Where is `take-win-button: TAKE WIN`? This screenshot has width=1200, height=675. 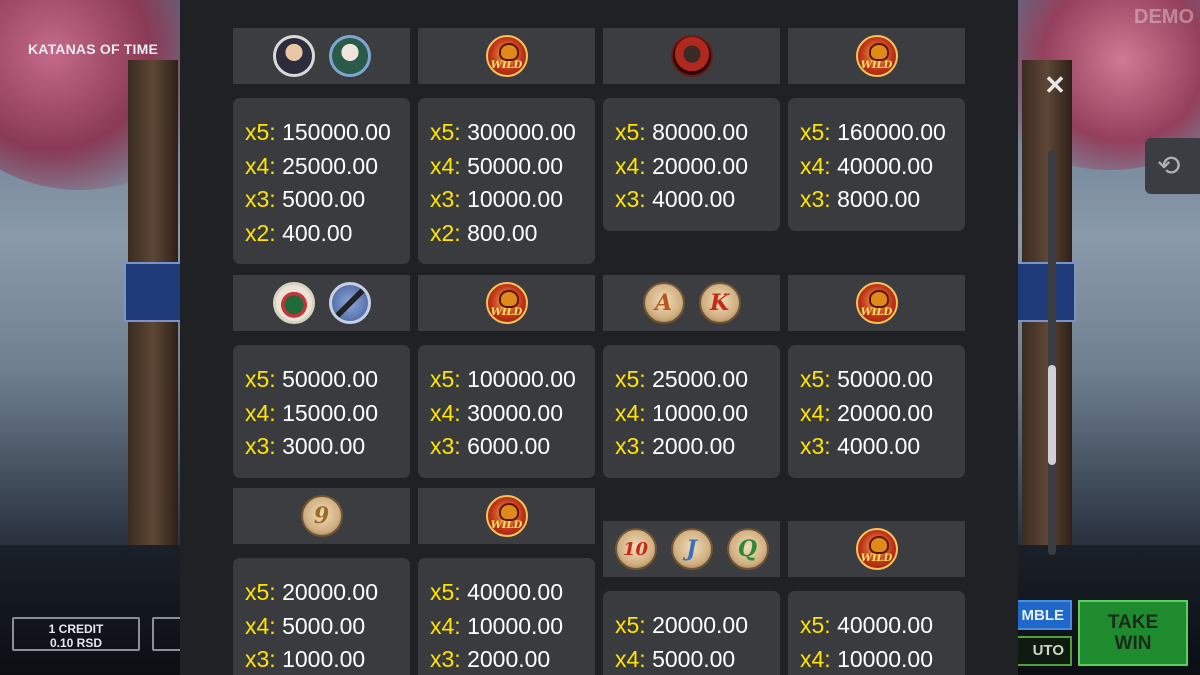
take-win-button: TAKE WIN is located at coordinates (1133, 633).